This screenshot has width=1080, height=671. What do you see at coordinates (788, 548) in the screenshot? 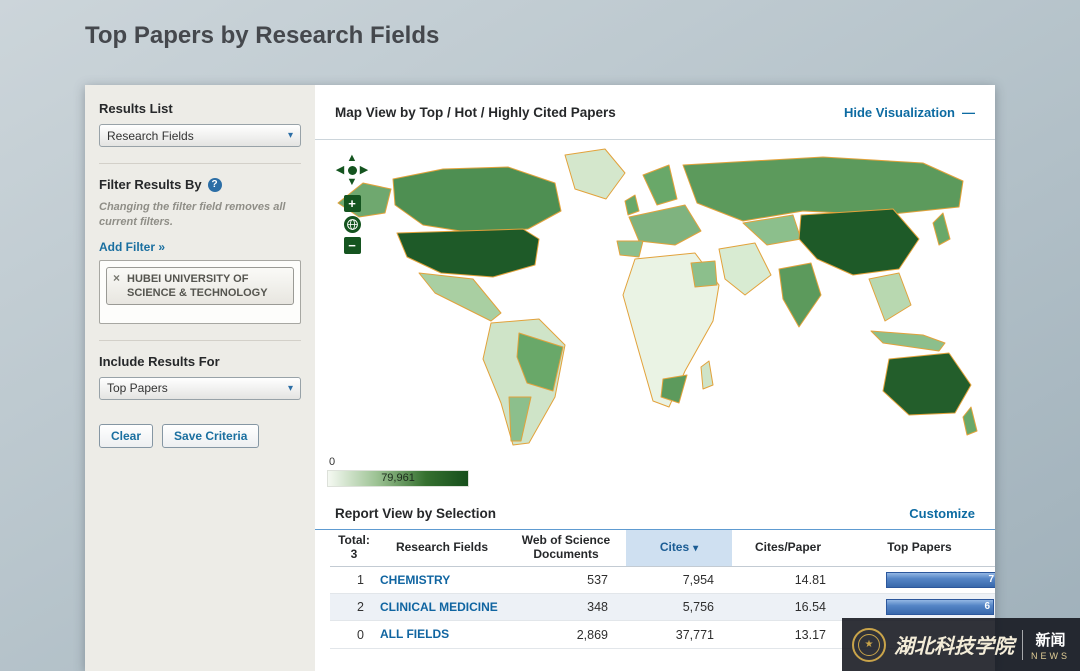
I see `column-header-cites-per-paper: Cites/Paper` at bounding box center [788, 548].